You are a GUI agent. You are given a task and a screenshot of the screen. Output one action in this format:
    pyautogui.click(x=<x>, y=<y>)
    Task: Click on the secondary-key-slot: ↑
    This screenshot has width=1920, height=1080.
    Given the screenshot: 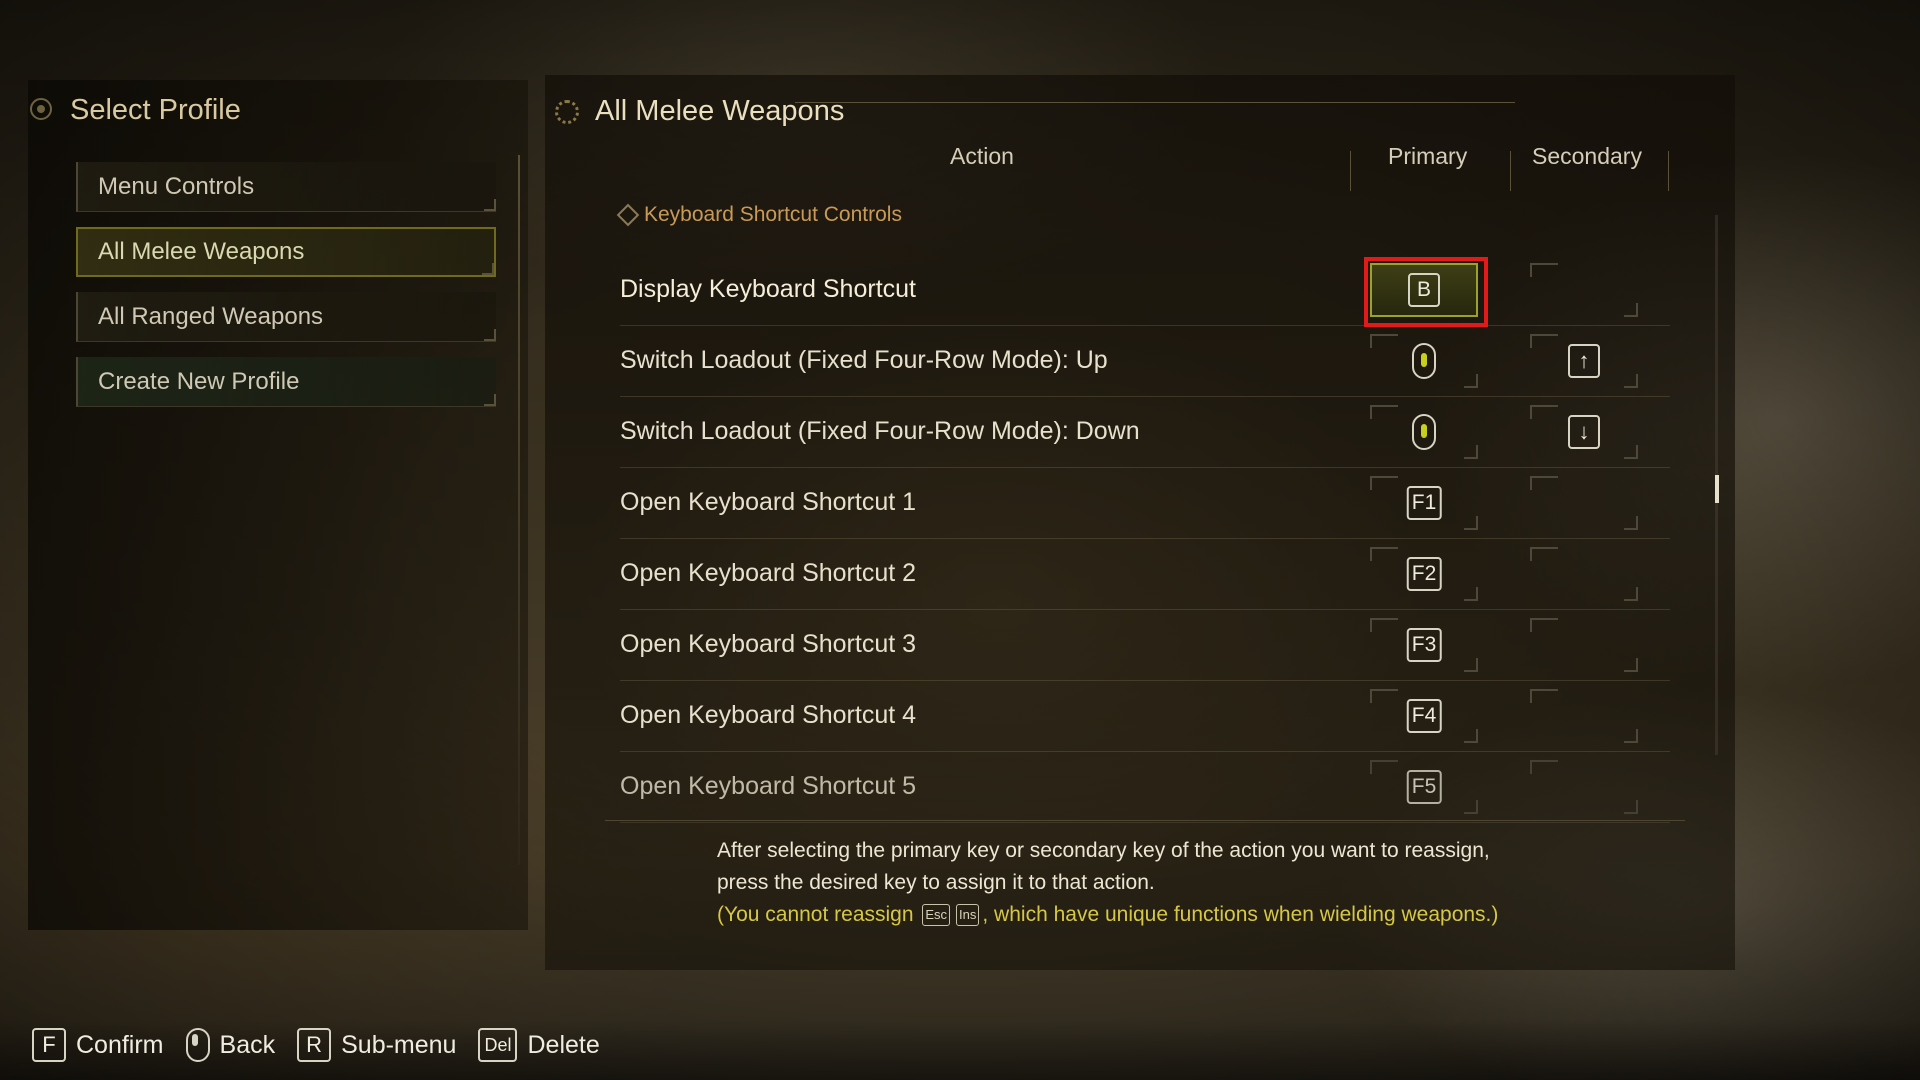 What is the action you would take?
    pyautogui.click(x=1584, y=361)
    